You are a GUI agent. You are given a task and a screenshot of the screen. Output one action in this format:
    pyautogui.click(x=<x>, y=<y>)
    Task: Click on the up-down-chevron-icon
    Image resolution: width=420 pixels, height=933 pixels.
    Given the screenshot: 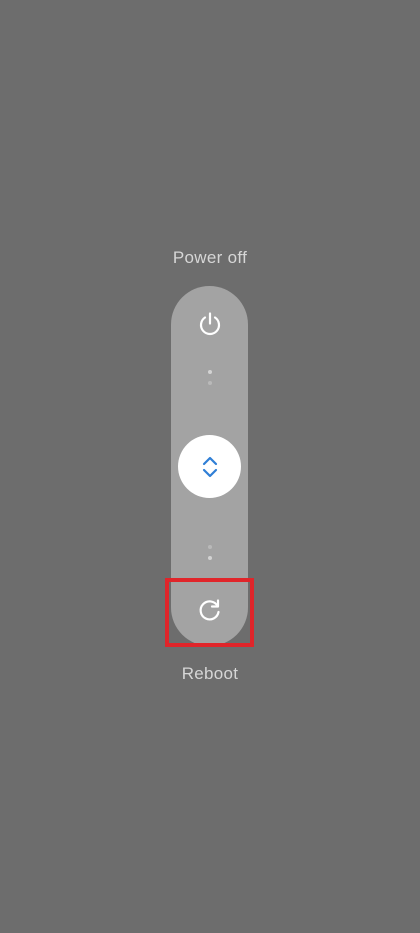 What is the action you would take?
    pyautogui.click(x=209, y=466)
    